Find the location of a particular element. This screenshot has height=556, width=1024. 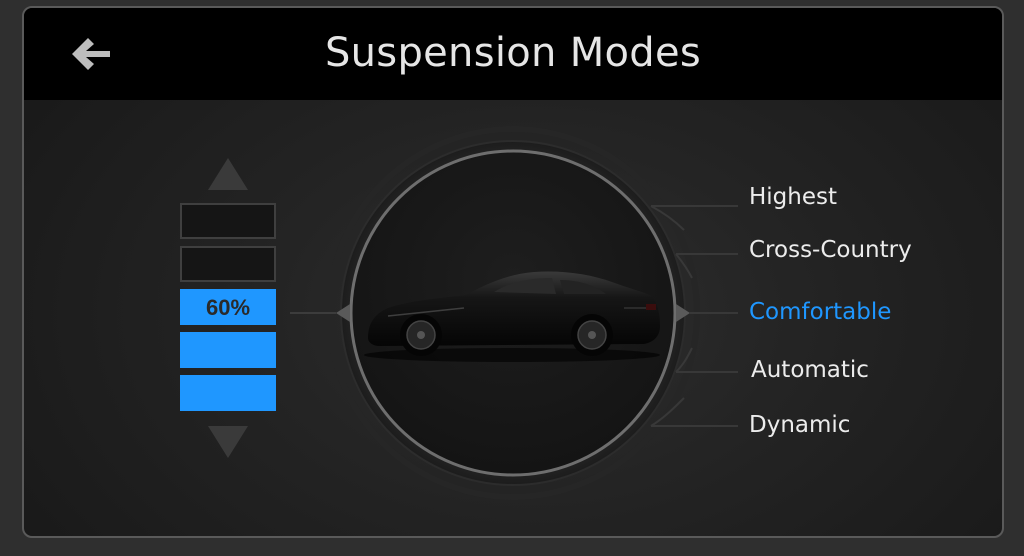

mode-option-dynamic: Dynamic is located at coordinates (799, 425).